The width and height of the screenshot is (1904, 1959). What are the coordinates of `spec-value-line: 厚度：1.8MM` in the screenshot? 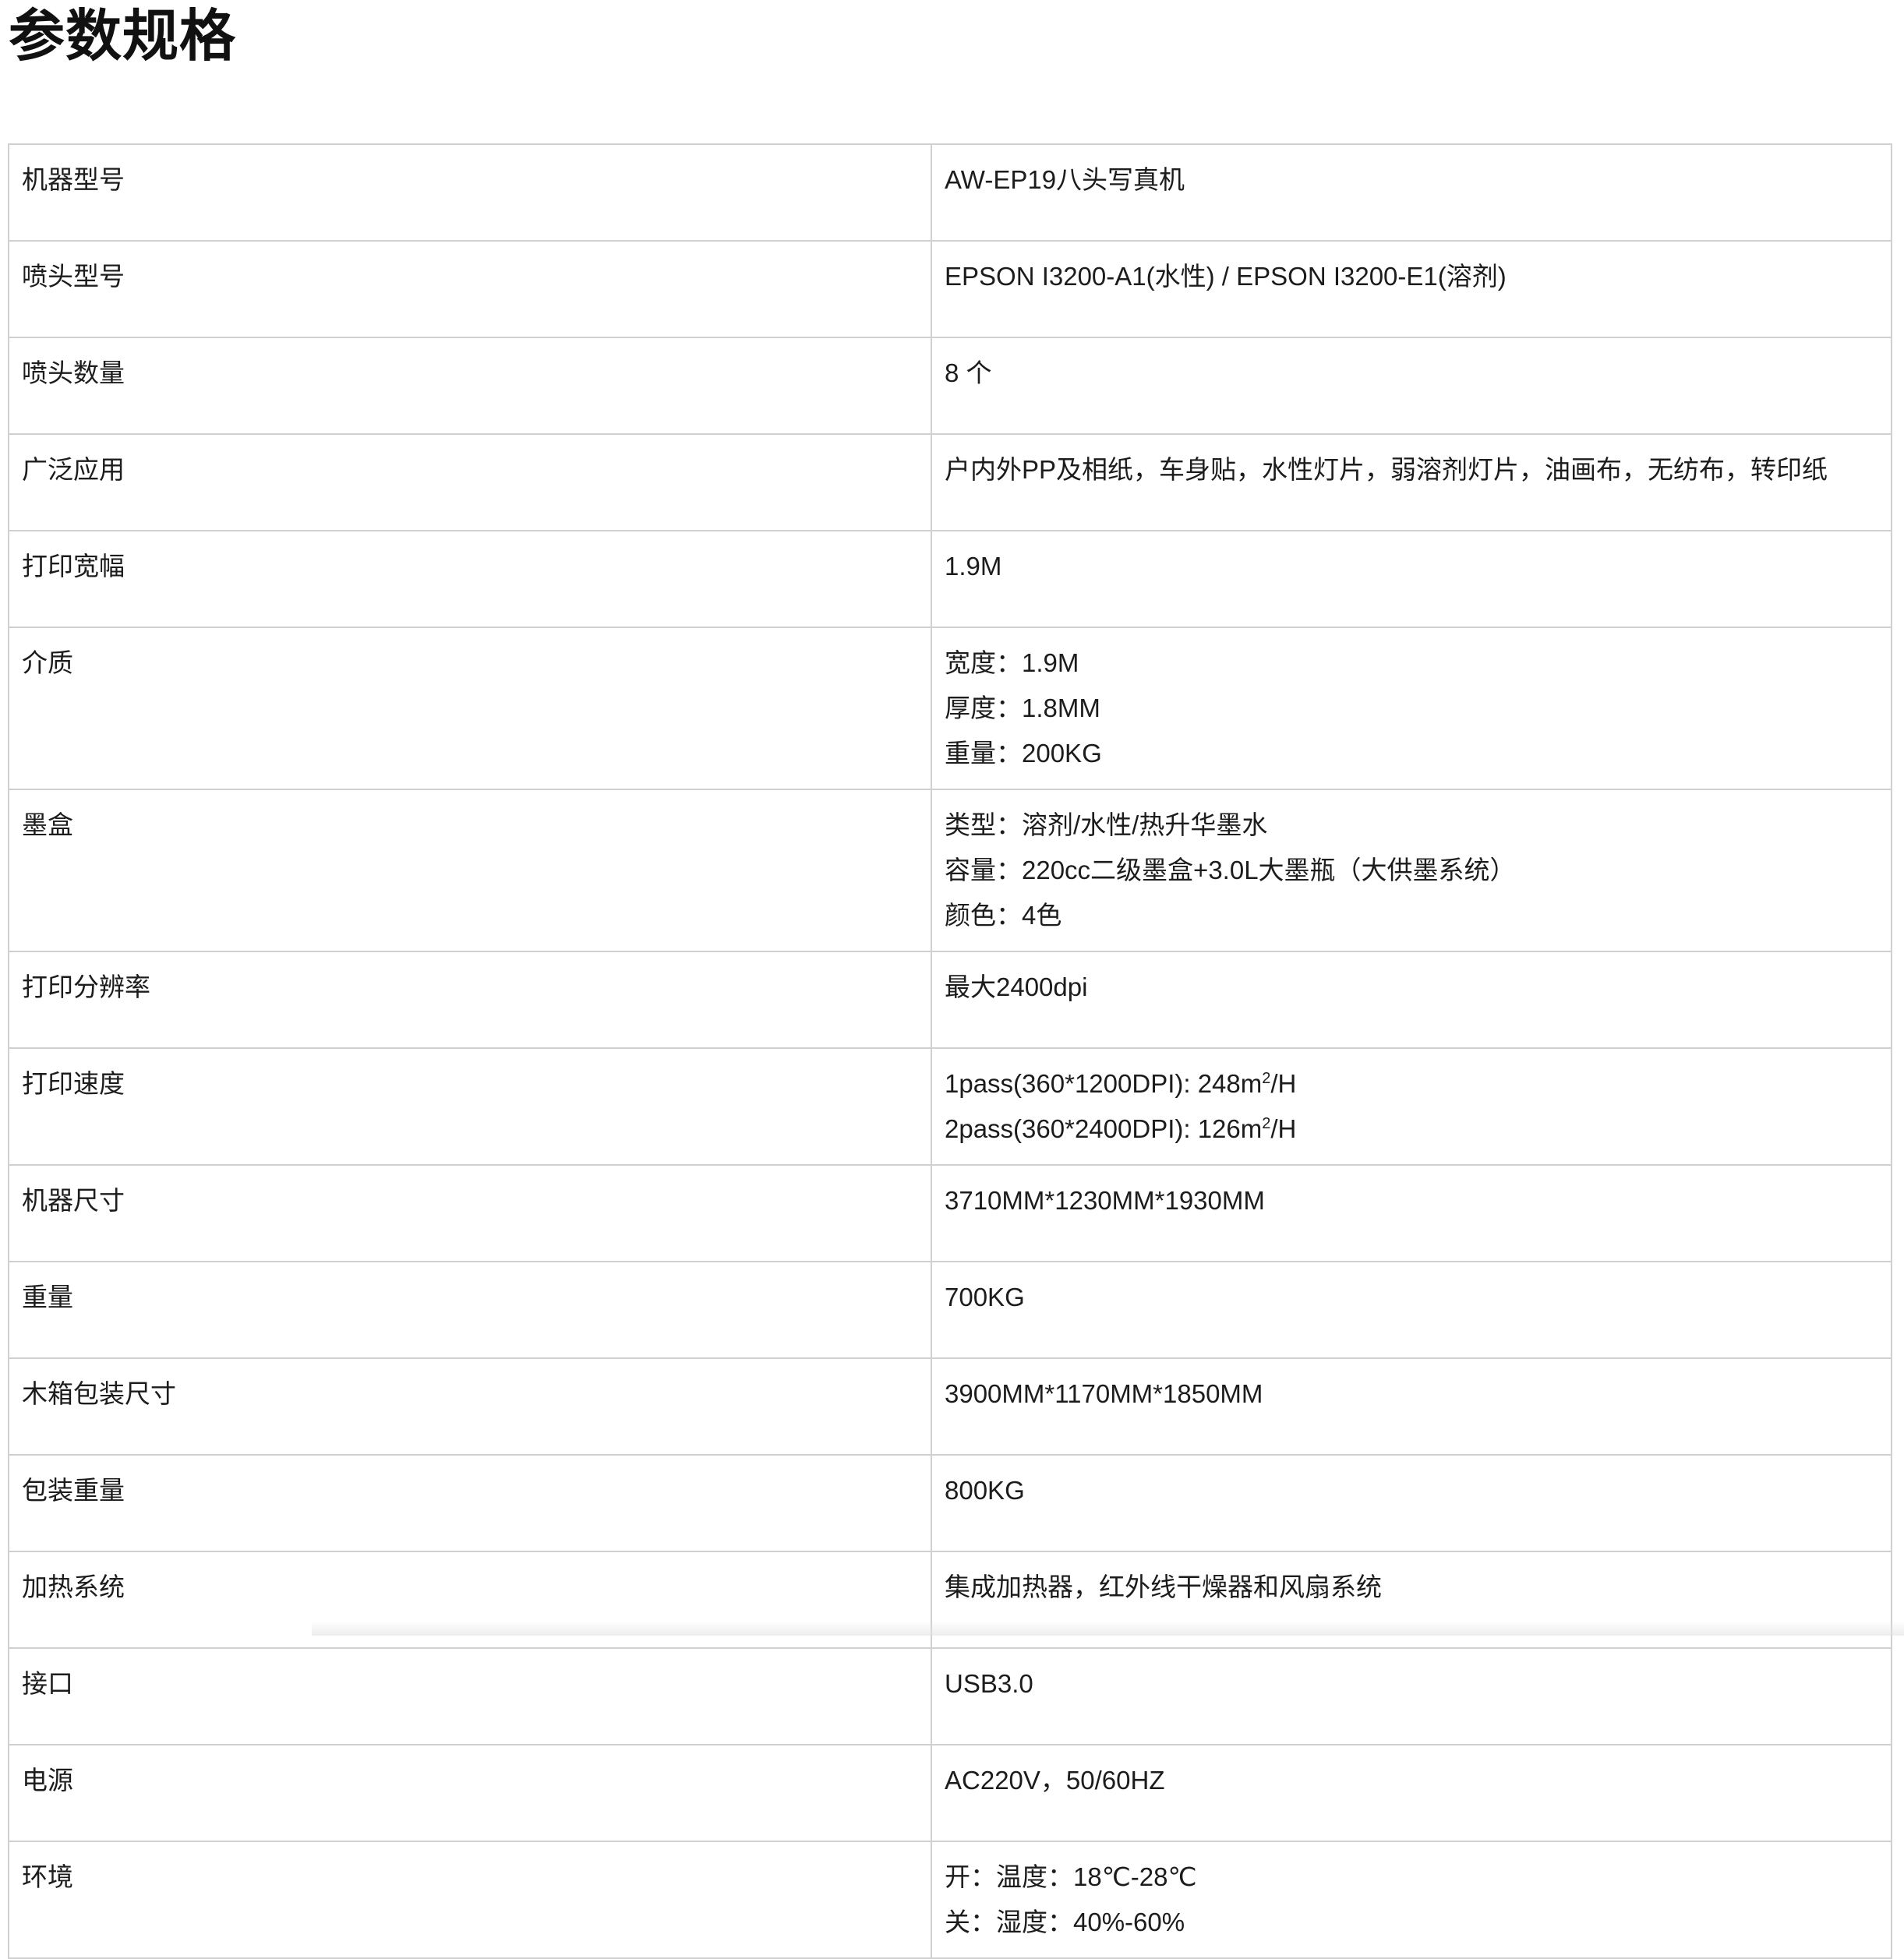 It's located at (1022, 708).